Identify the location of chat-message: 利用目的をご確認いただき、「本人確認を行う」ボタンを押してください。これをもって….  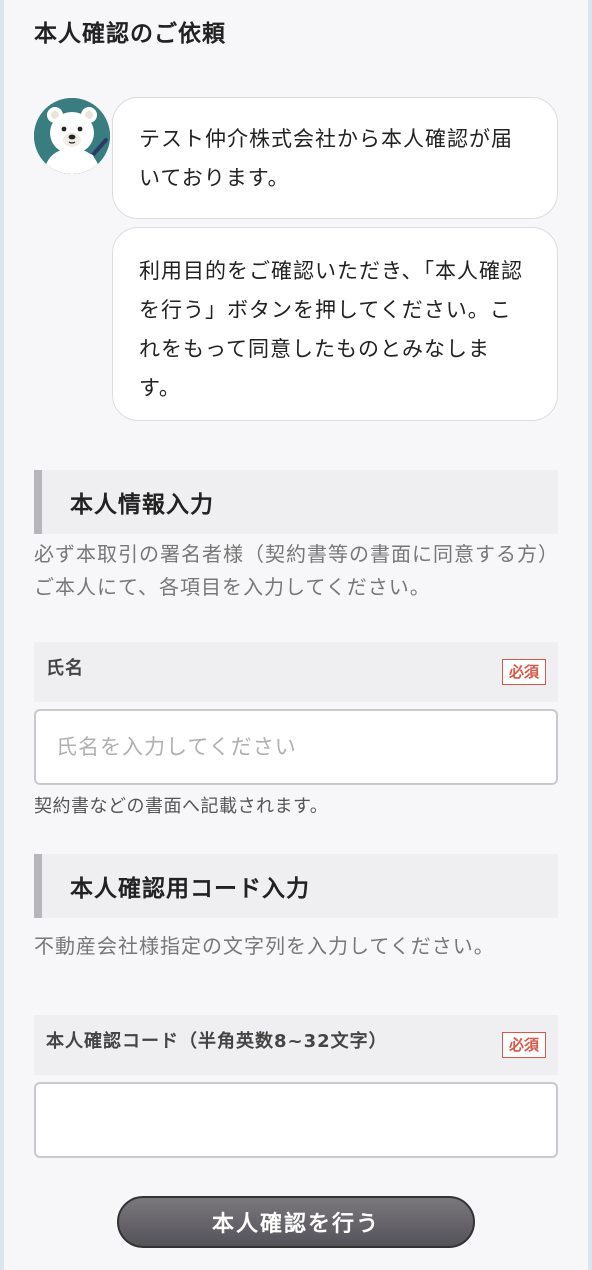
(335, 324).